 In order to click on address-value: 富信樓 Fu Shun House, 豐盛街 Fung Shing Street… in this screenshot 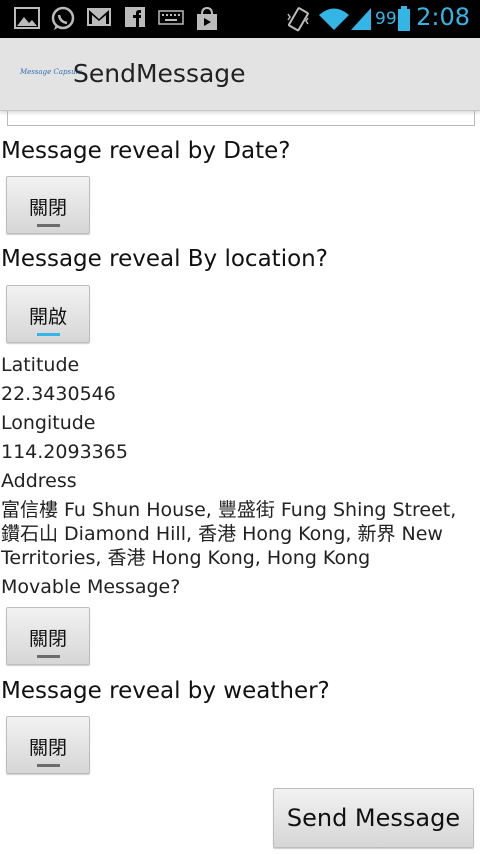, I will do `click(229, 534)`.